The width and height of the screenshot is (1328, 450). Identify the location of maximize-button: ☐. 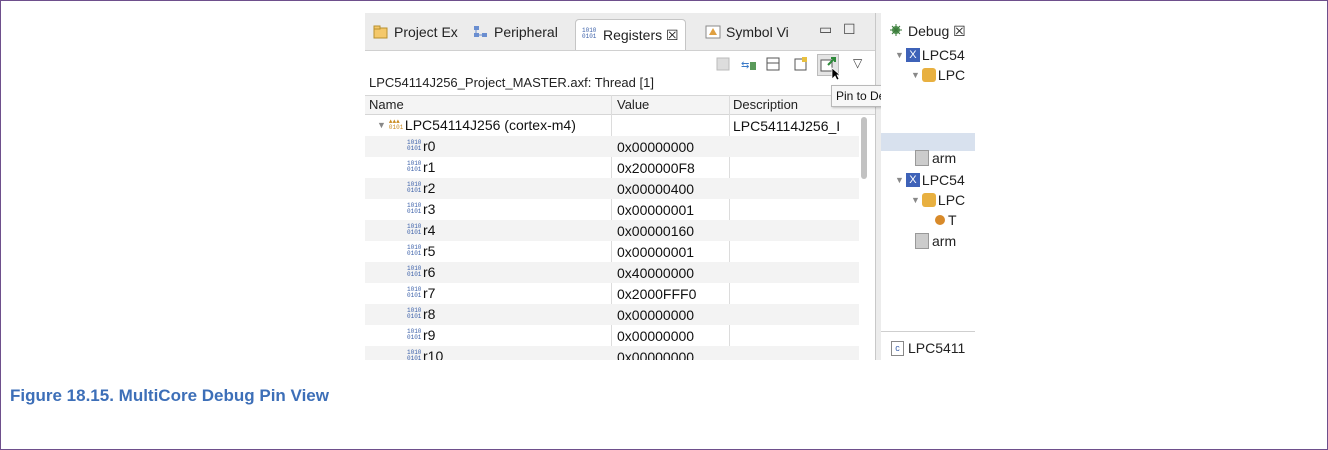
(849, 29).